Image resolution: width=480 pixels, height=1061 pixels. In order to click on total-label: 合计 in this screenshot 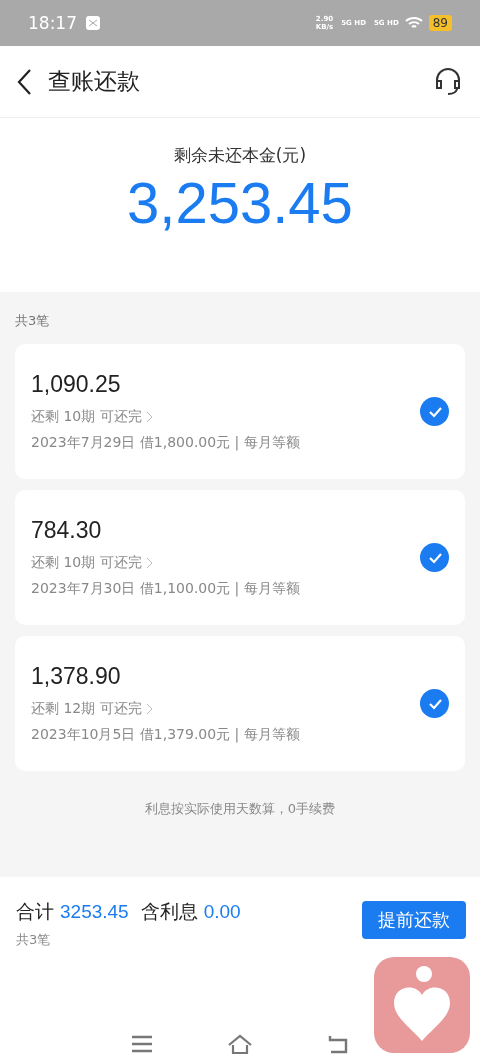, I will do `click(35, 911)`.